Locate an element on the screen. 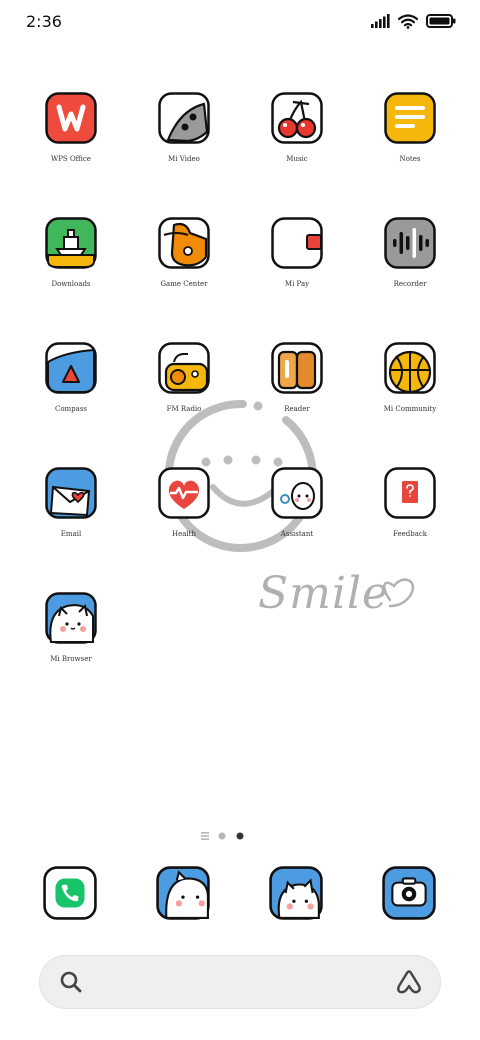  app-label: Health is located at coordinates (184, 534).